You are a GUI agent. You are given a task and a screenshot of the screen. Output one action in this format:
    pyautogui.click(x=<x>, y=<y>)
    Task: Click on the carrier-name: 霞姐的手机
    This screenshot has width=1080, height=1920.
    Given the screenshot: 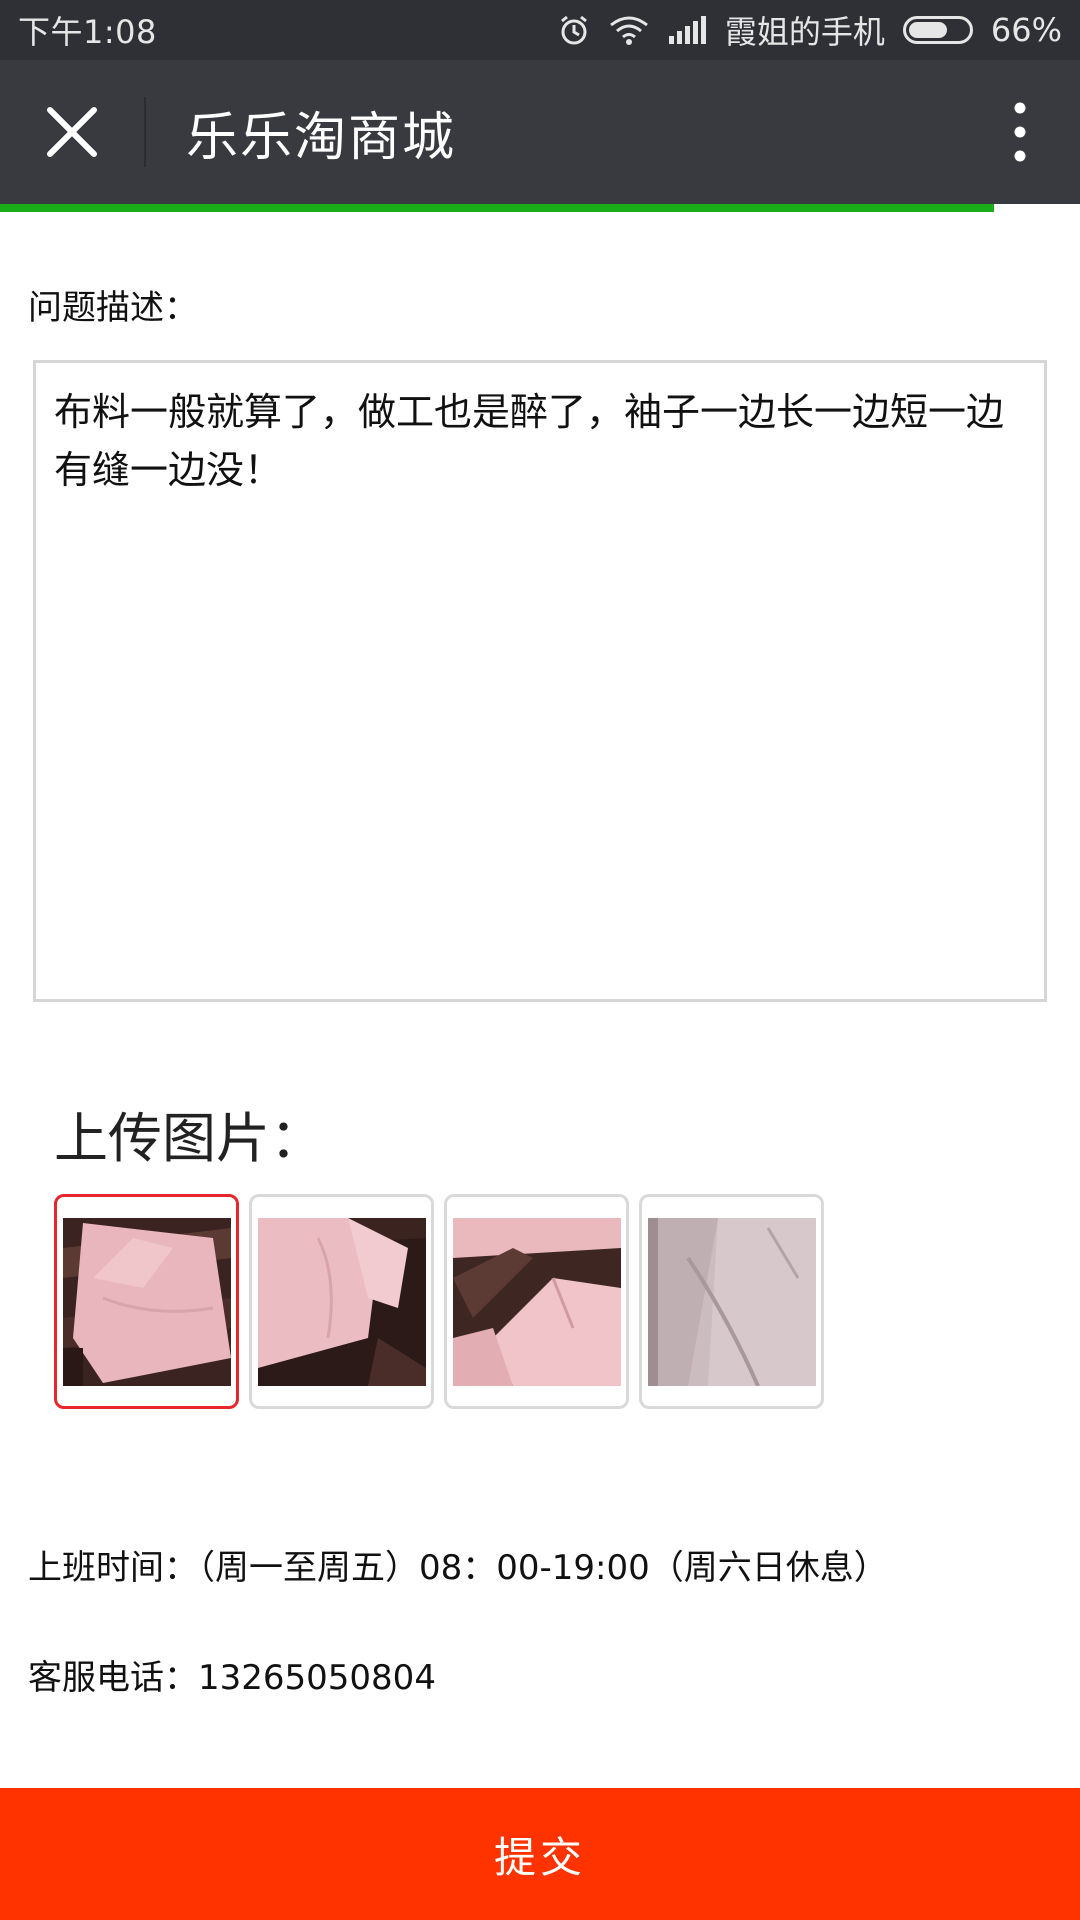 What is the action you would take?
    pyautogui.click(x=804, y=32)
    